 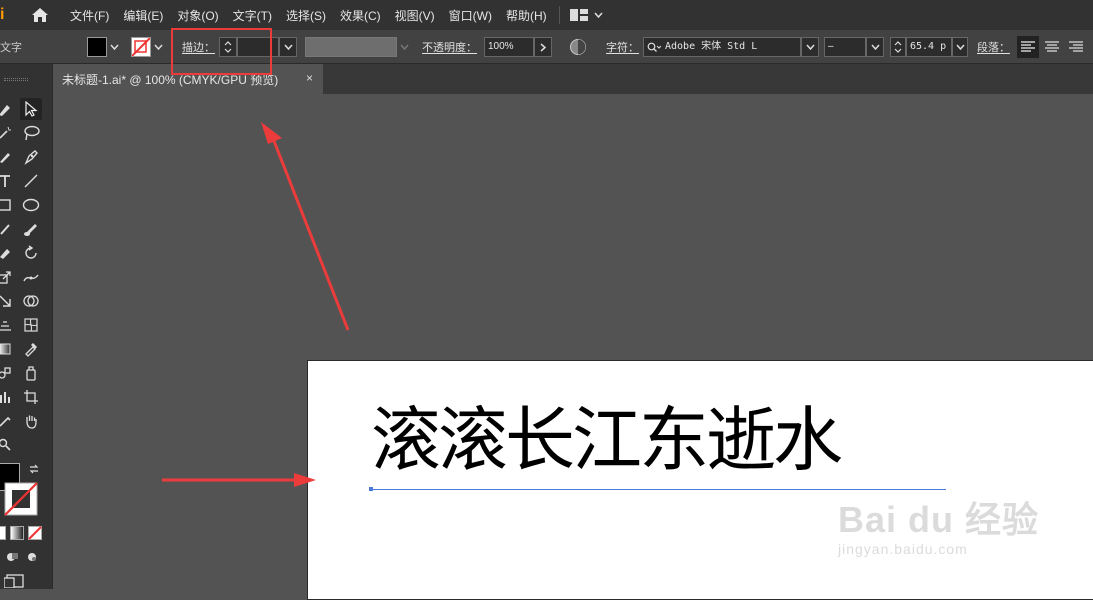 What do you see at coordinates (141, 47) in the screenshot?
I see `stroke-none-swatch` at bounding box center [141, 47].